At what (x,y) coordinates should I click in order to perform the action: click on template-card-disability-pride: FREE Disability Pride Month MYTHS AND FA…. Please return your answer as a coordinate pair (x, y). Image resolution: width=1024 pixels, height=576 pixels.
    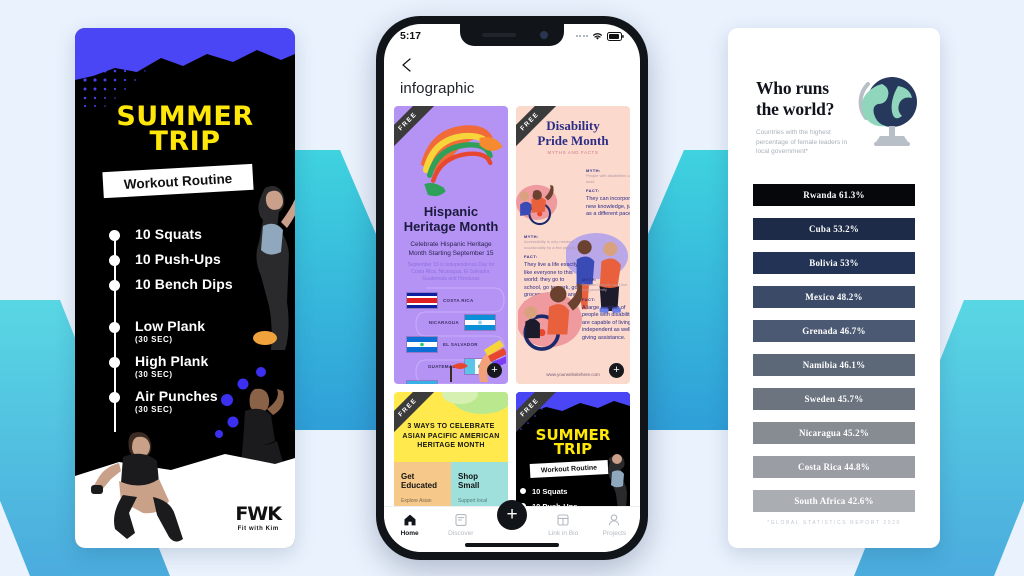
    Looking at the image, I should click on (573, 245).